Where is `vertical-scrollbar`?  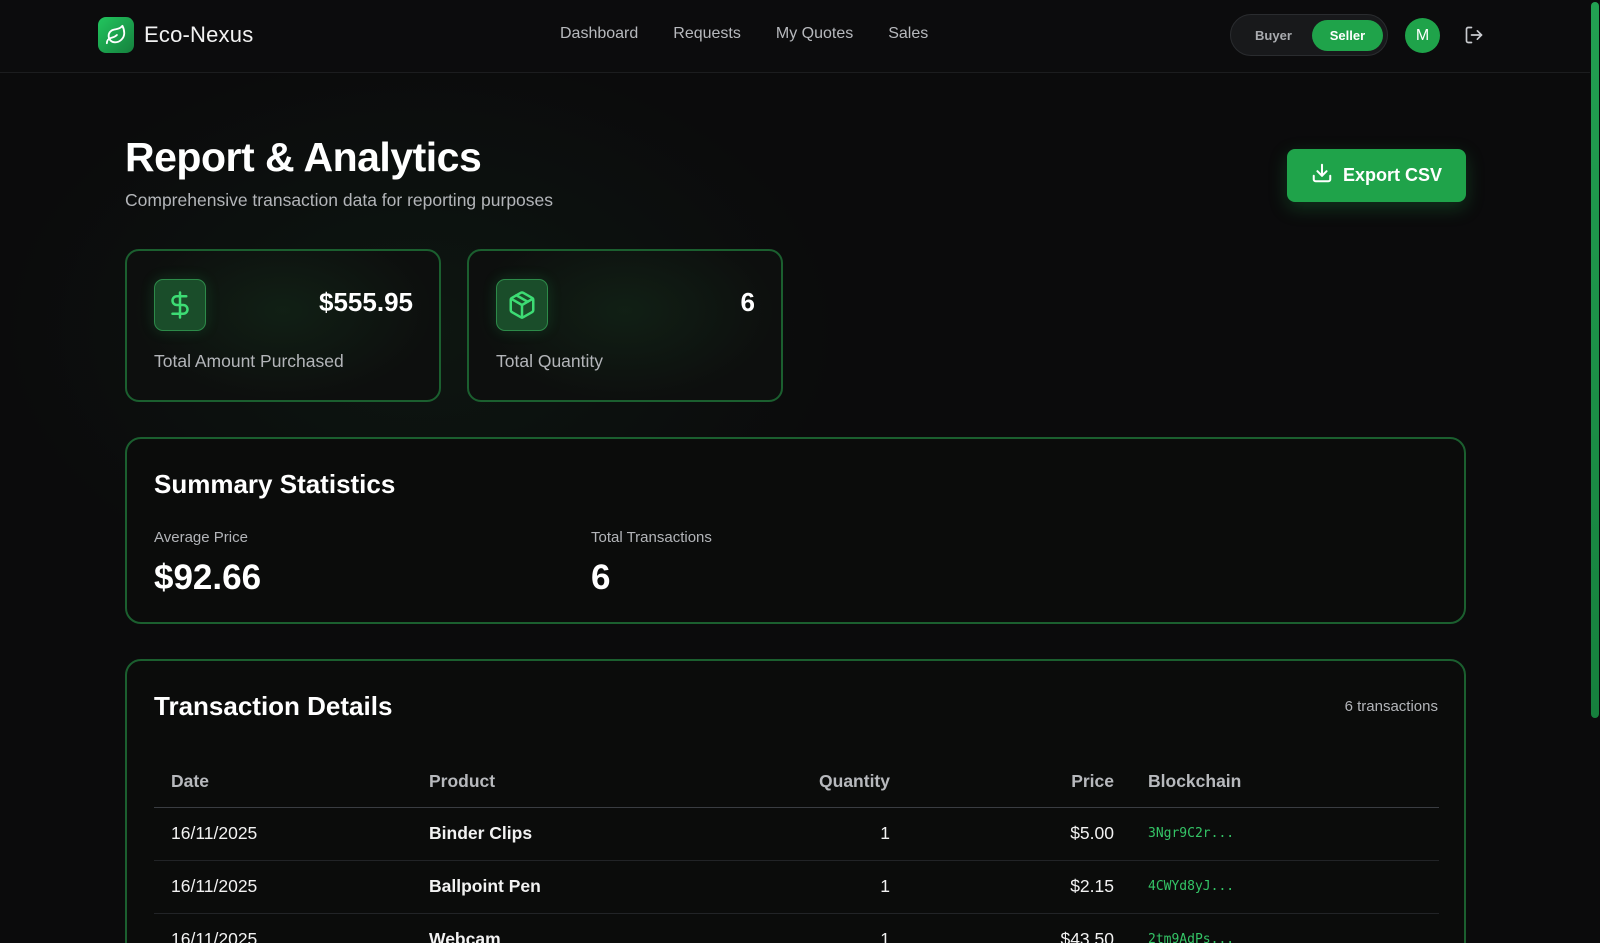
vertical-scrollbar is located at coordinates (1595, 471).